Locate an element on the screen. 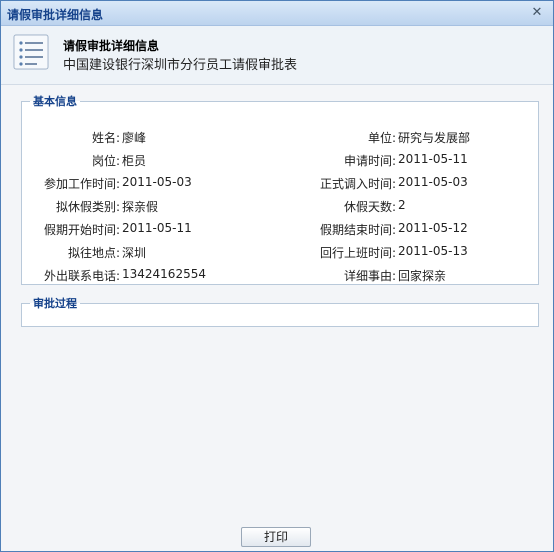 The height and width of the screenshot is (552, 554). return-date-value: 2011-05-13 is located at coordinates (433, 251).